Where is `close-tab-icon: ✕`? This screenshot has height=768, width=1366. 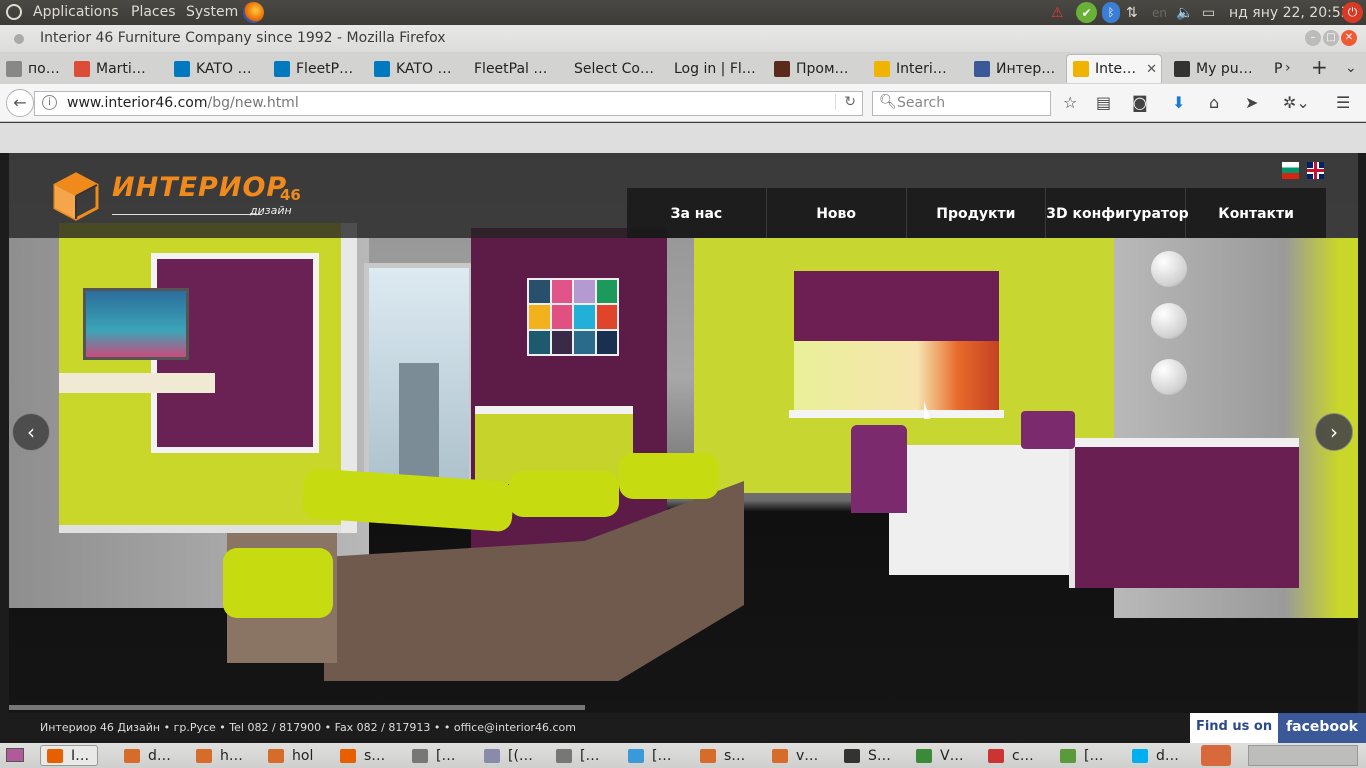 close-tab-icon: ✕ is located at coordinates (1151, 69).